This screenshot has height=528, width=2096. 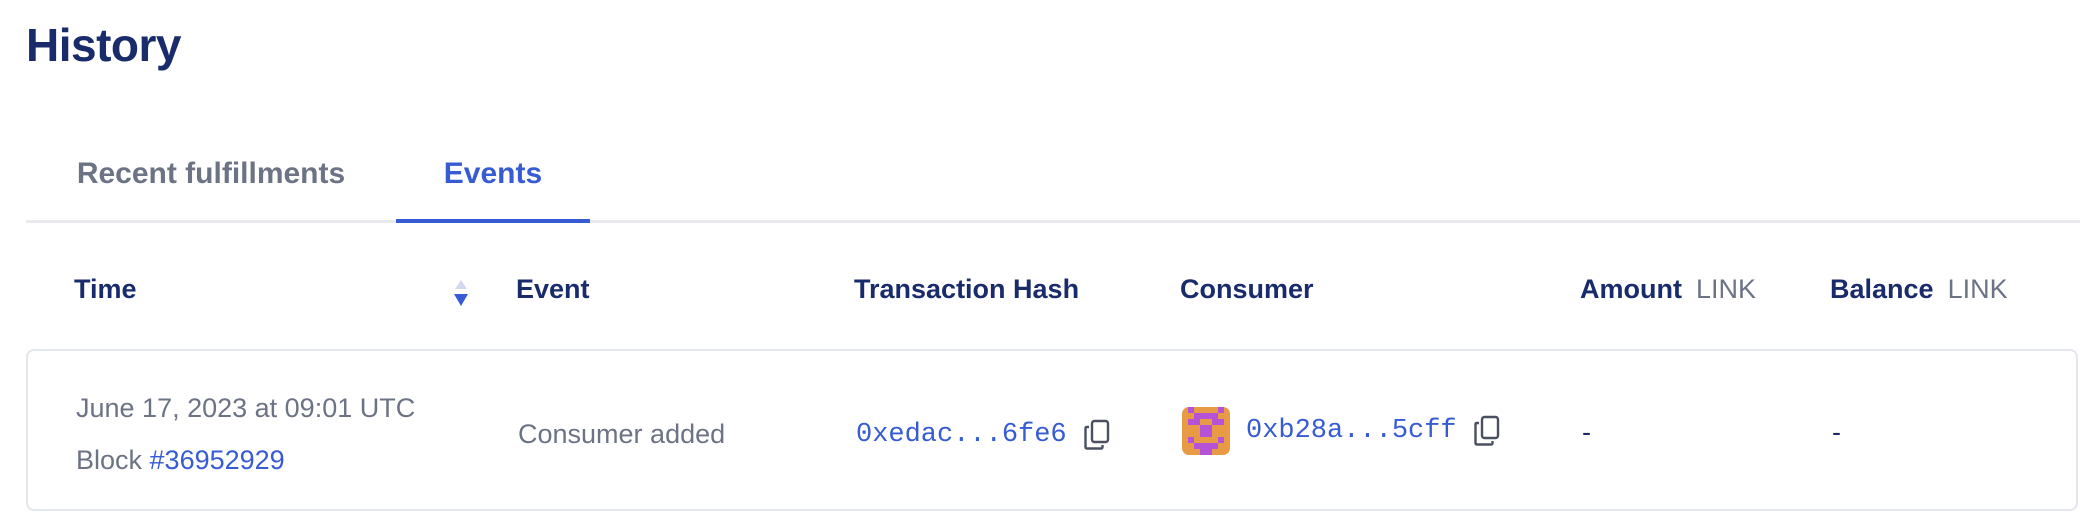 What do you see at coordinates (1882, 289) in the screenshot?
I see `balance-label: Balance` at bounding box center [1882, 289].